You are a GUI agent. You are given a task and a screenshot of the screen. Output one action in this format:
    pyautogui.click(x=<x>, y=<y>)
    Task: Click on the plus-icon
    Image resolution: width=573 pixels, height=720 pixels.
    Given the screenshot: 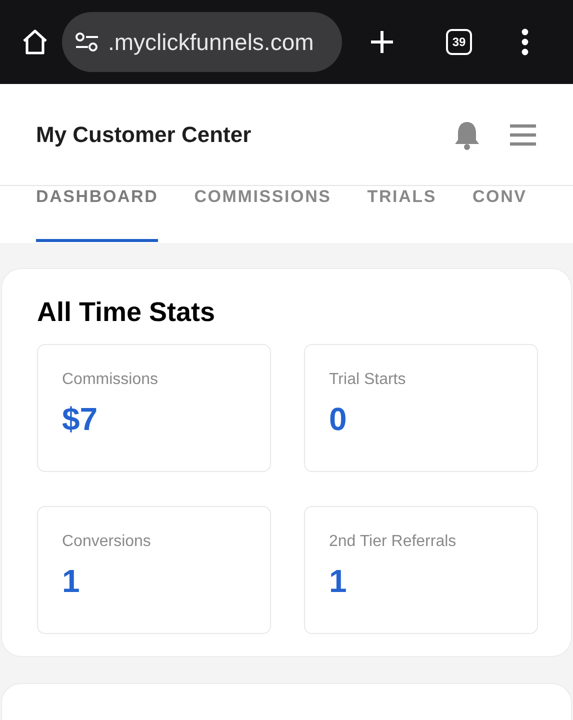 What is the action you would take?
    pyautogui.click(x=382, y=42)
    